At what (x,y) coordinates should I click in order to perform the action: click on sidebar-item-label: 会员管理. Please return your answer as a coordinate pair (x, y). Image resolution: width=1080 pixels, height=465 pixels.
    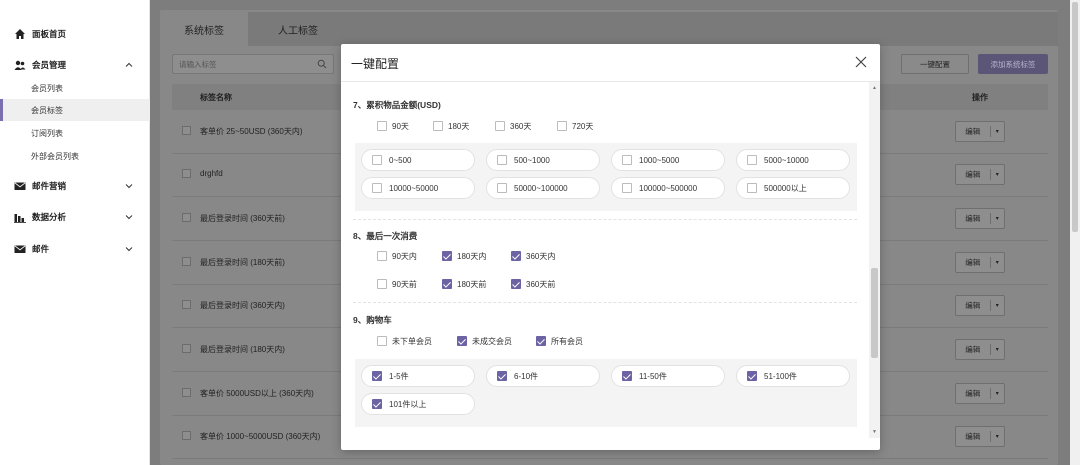
    Looking at the image, I should click on (49, 65).